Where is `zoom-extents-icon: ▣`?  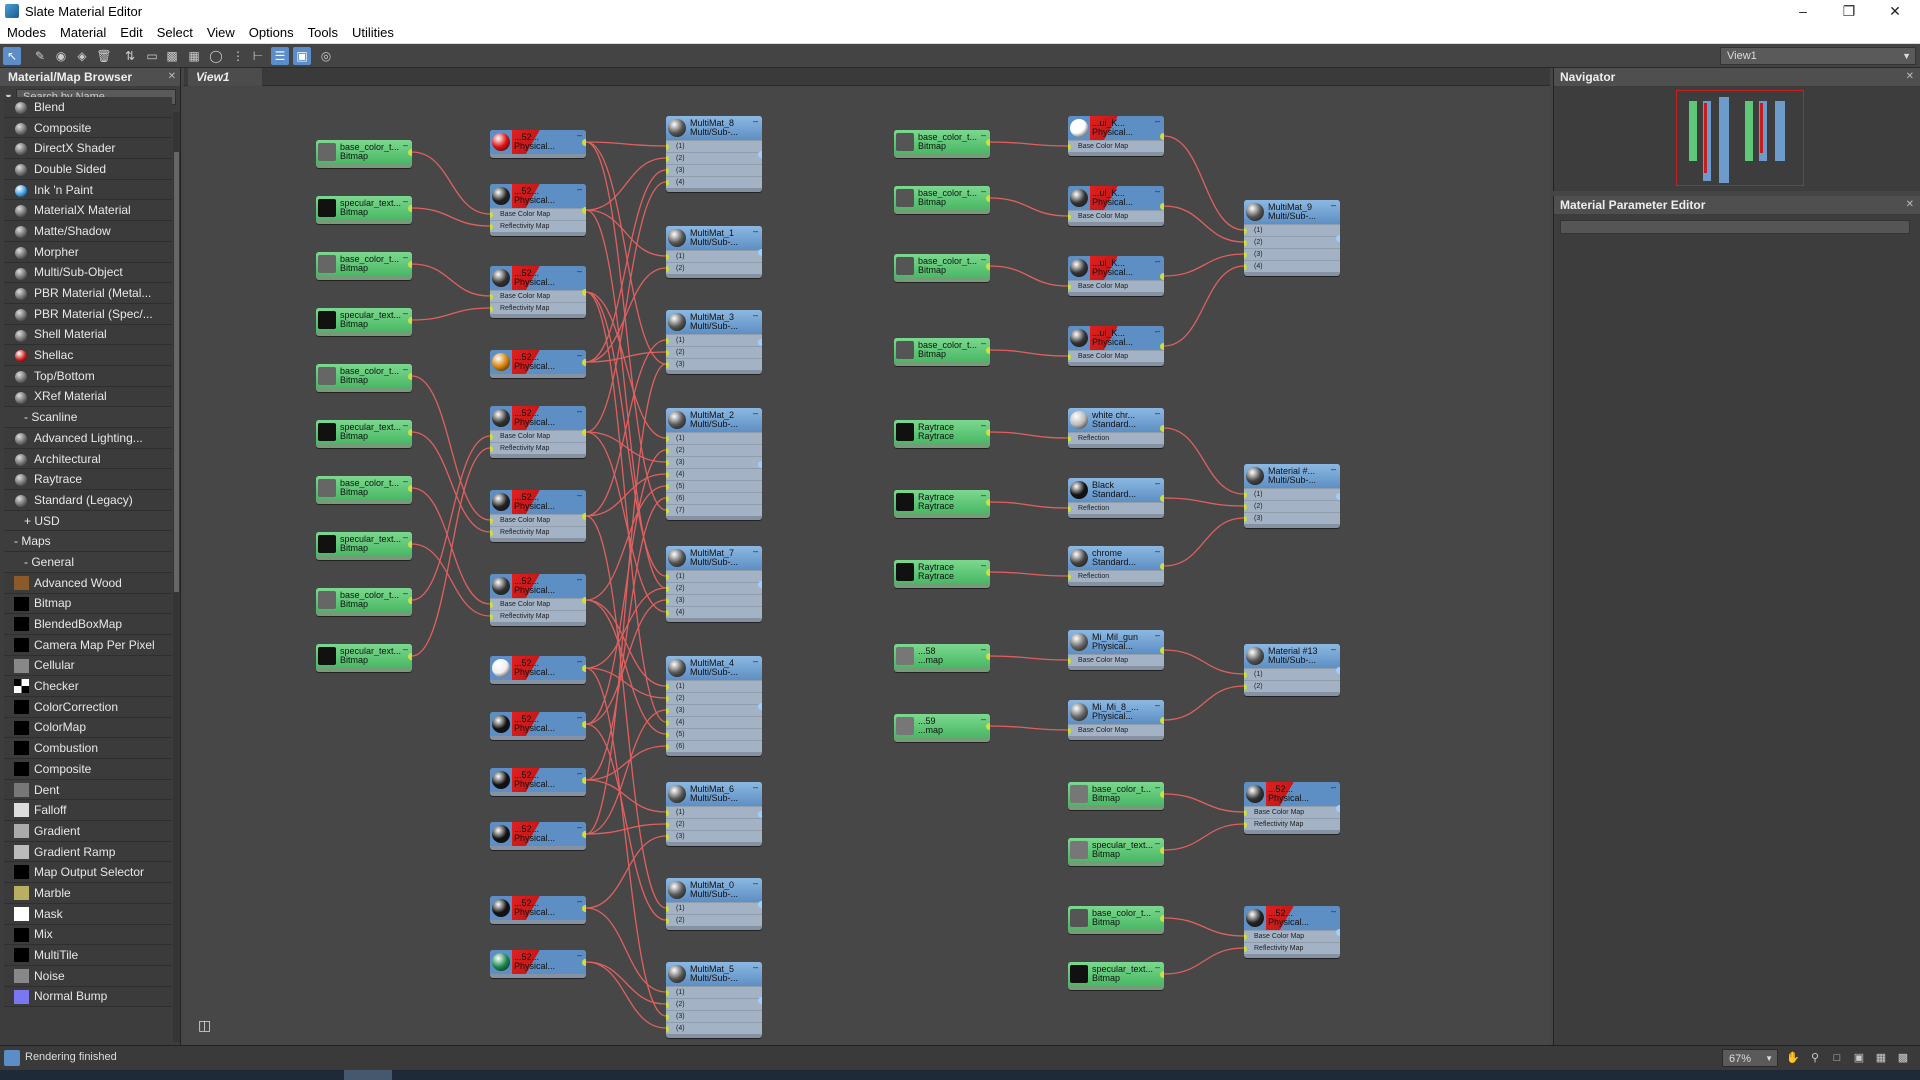
zoom-extents-icon: ▣ is located at coordinates (1859, 1058).